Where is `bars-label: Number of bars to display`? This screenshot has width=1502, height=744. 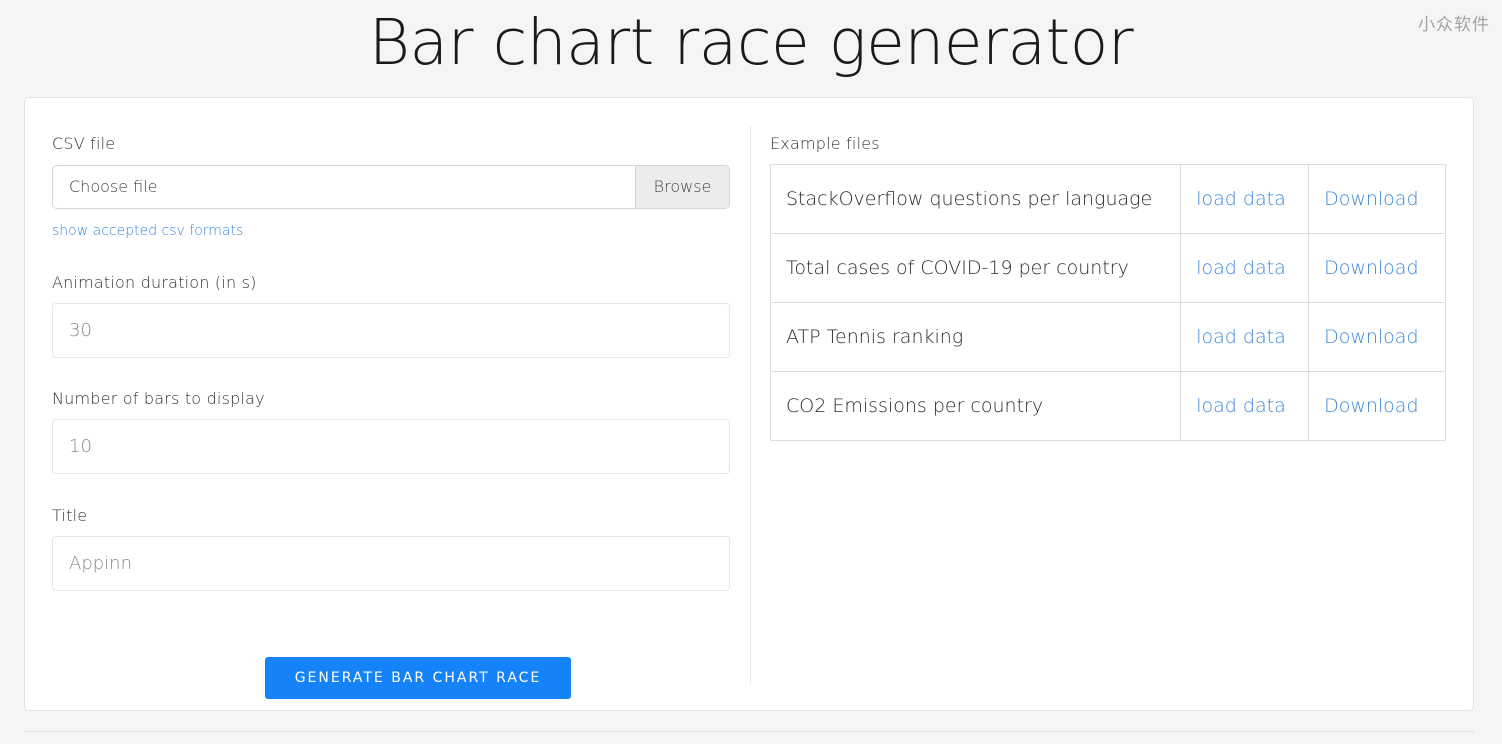 bars-label: Number of bars to display is located at coordinates (158, 398).